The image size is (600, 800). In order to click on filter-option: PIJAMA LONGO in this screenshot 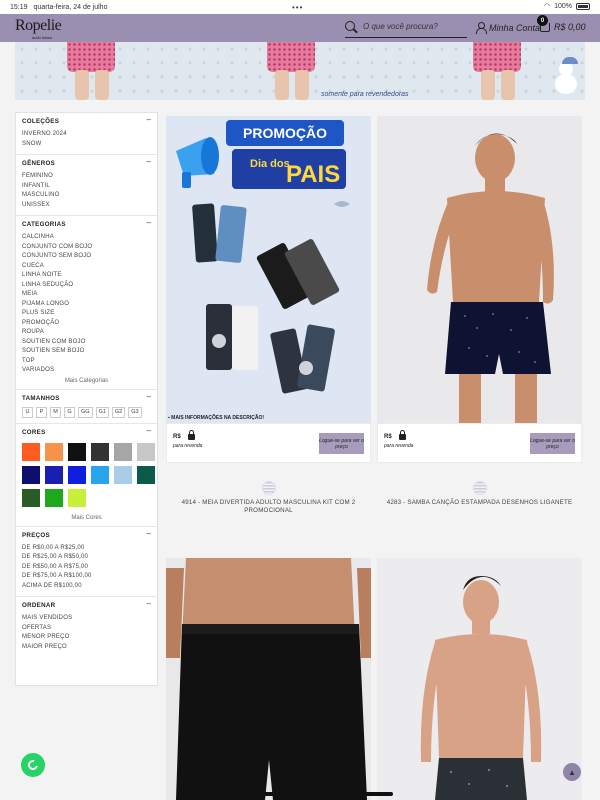, I will do `click(86, 305)`.